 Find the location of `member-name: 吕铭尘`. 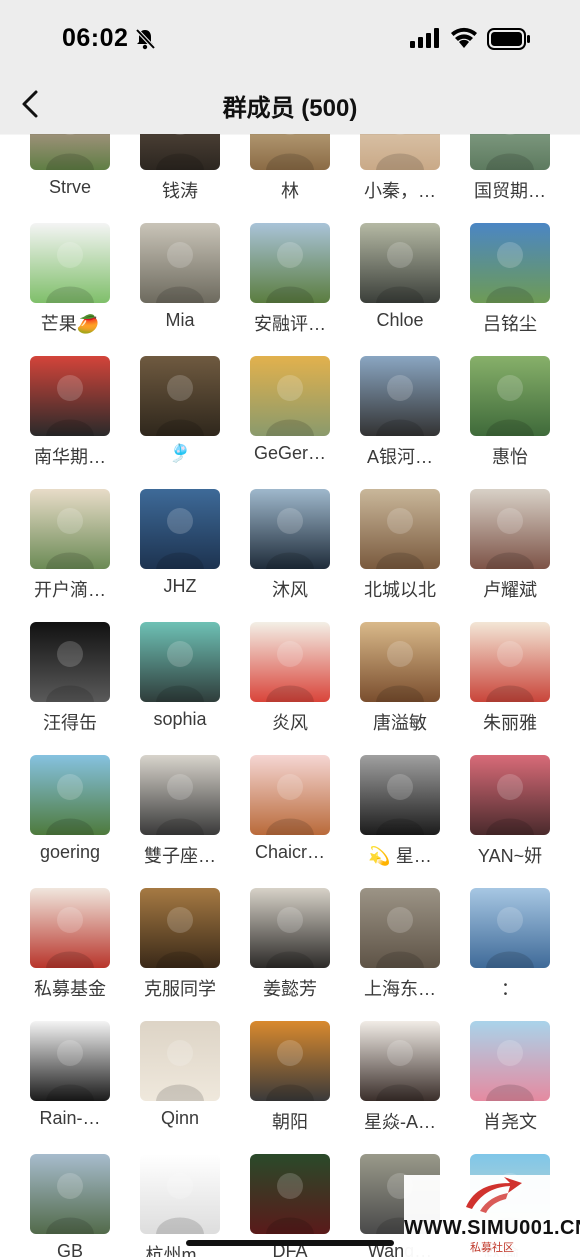

member-name: 吕铭尘 is located at coordinates (510, 324).